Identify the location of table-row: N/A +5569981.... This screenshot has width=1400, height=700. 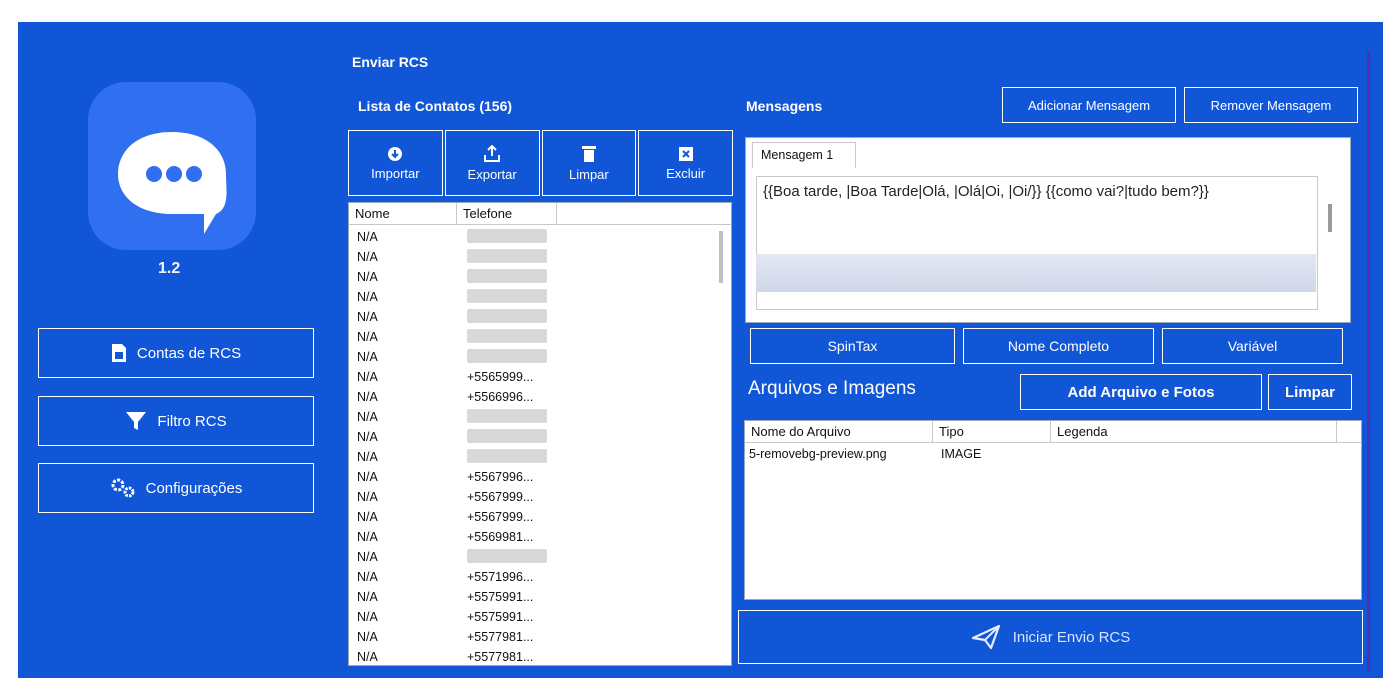
(530, 537).